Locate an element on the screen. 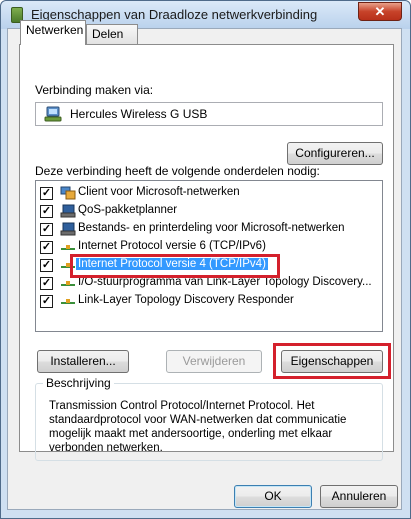 The height and width of the screenshot is (519, 411). list-item-qos: ✓ QoS-pakketplanner is located at coordinates (209, 211).